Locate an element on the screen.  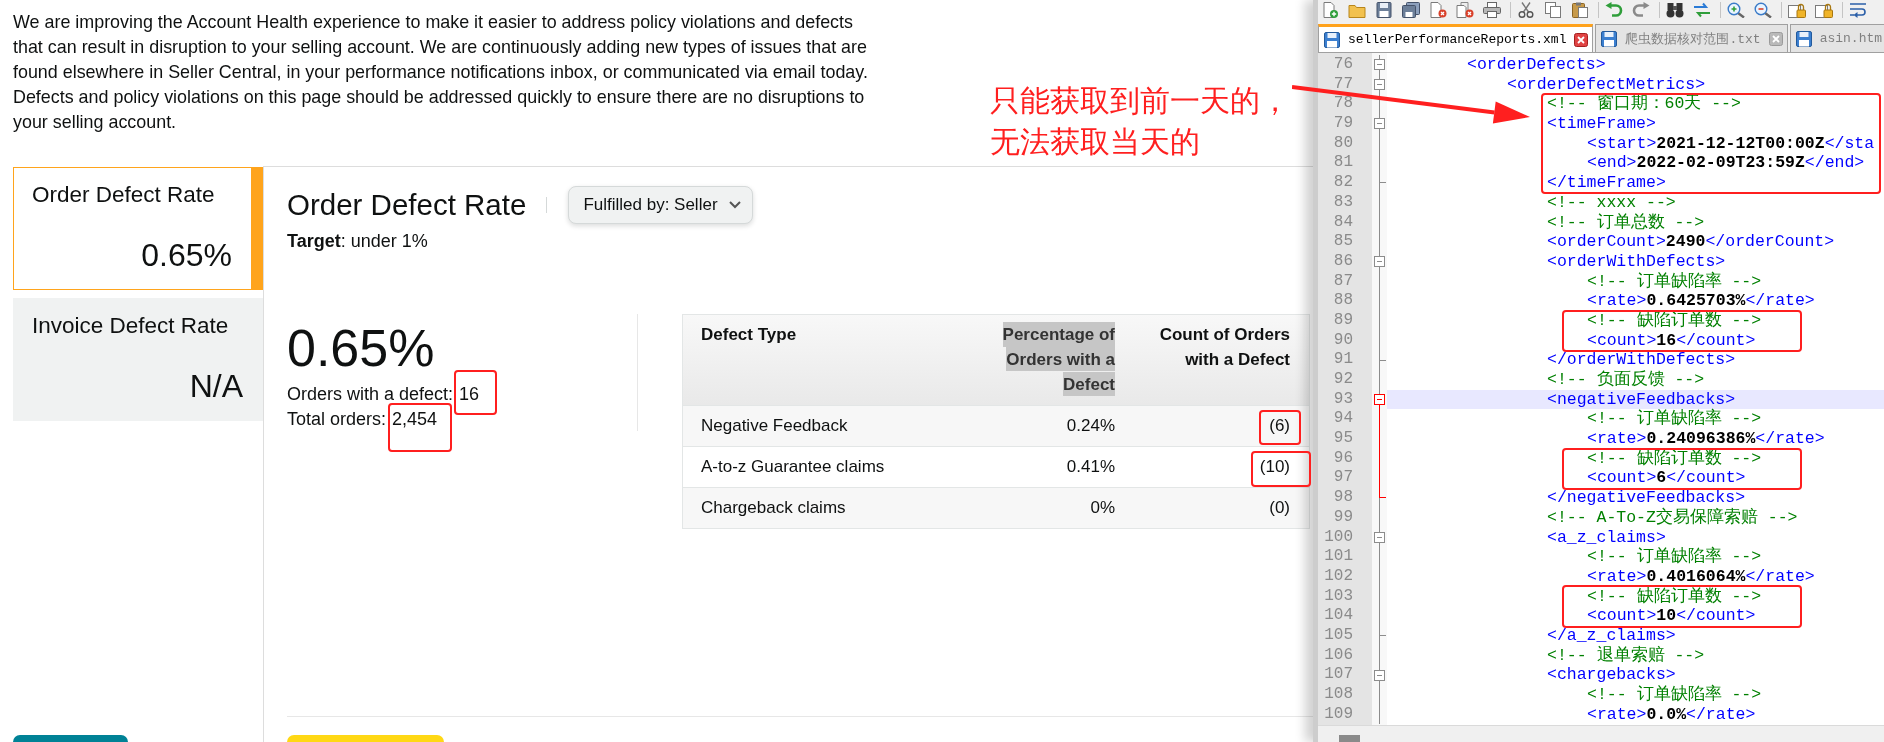
page-title: Order Defect Rate is located at coordinates (407, 205).